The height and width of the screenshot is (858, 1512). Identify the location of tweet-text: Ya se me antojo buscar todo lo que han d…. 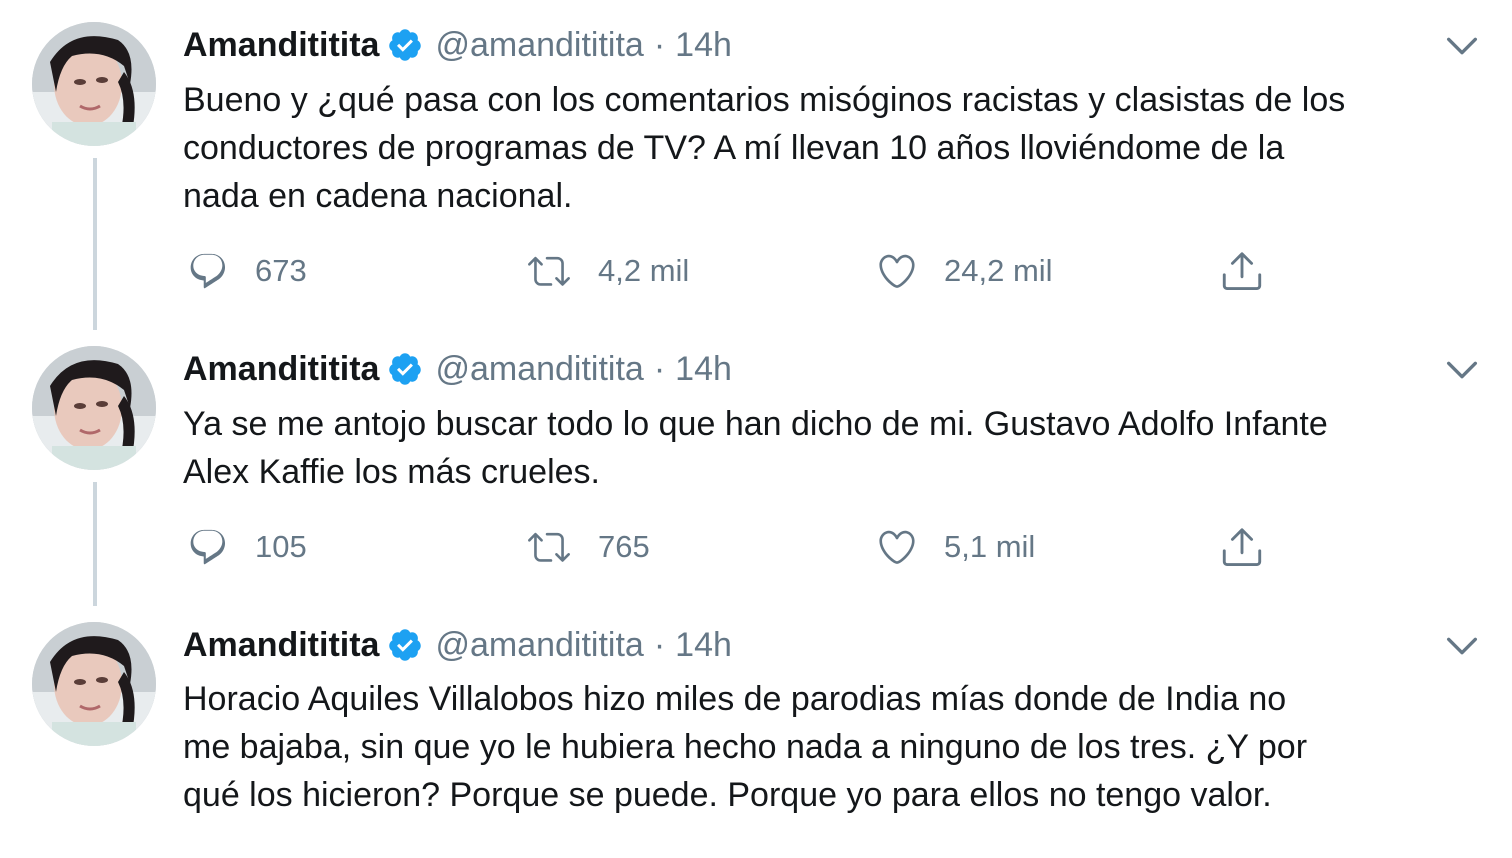
(755, 448).